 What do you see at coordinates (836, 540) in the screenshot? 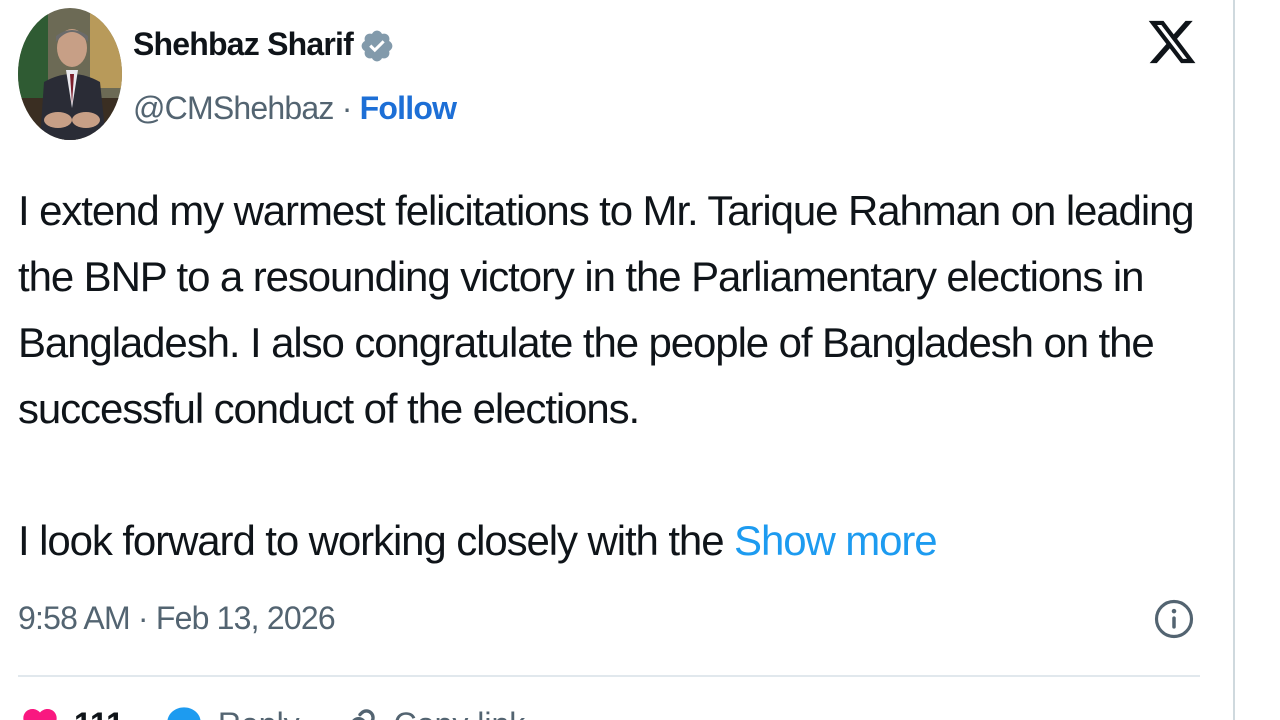
I see `show-more-link: Show more` at bounding box center [836, 540].